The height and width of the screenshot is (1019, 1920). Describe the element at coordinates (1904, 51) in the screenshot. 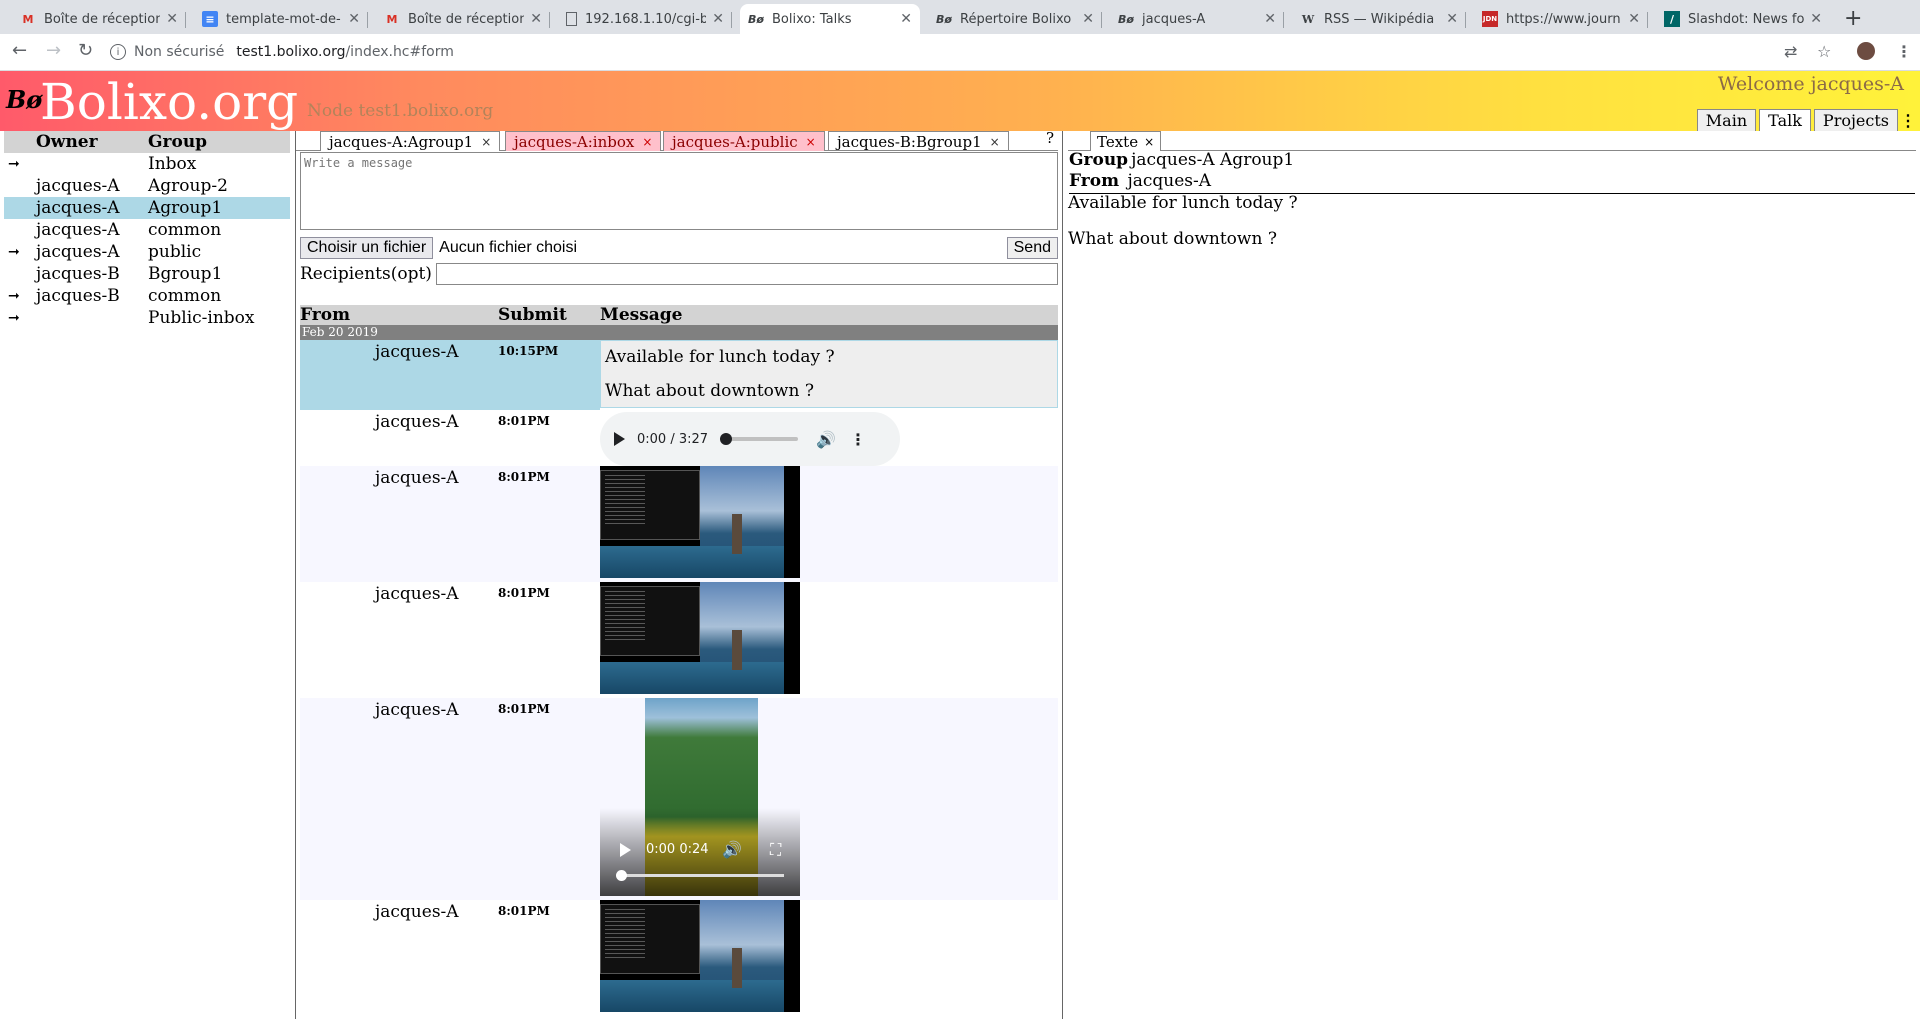

I see `chrome-menu-icon: ⋮` at that location.